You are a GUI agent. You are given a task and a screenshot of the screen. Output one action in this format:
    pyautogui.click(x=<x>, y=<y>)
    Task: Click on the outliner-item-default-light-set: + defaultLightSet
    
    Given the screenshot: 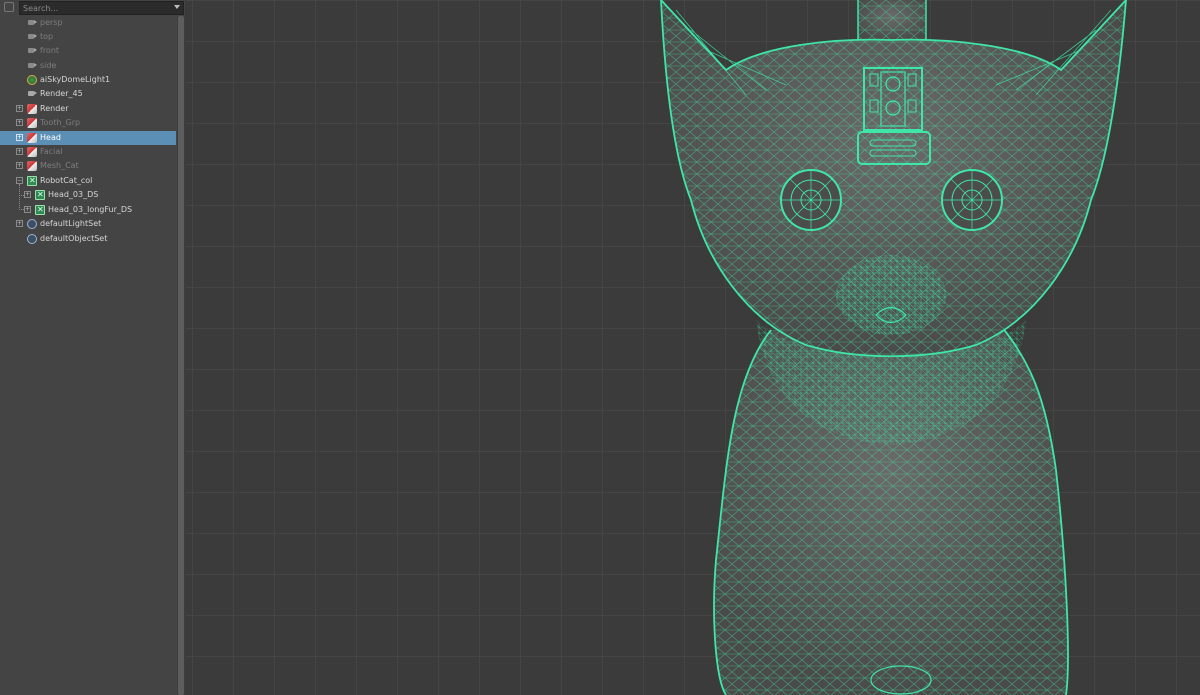 What is the action you would take?
    pyautogui.click(x=88, y=224)
    